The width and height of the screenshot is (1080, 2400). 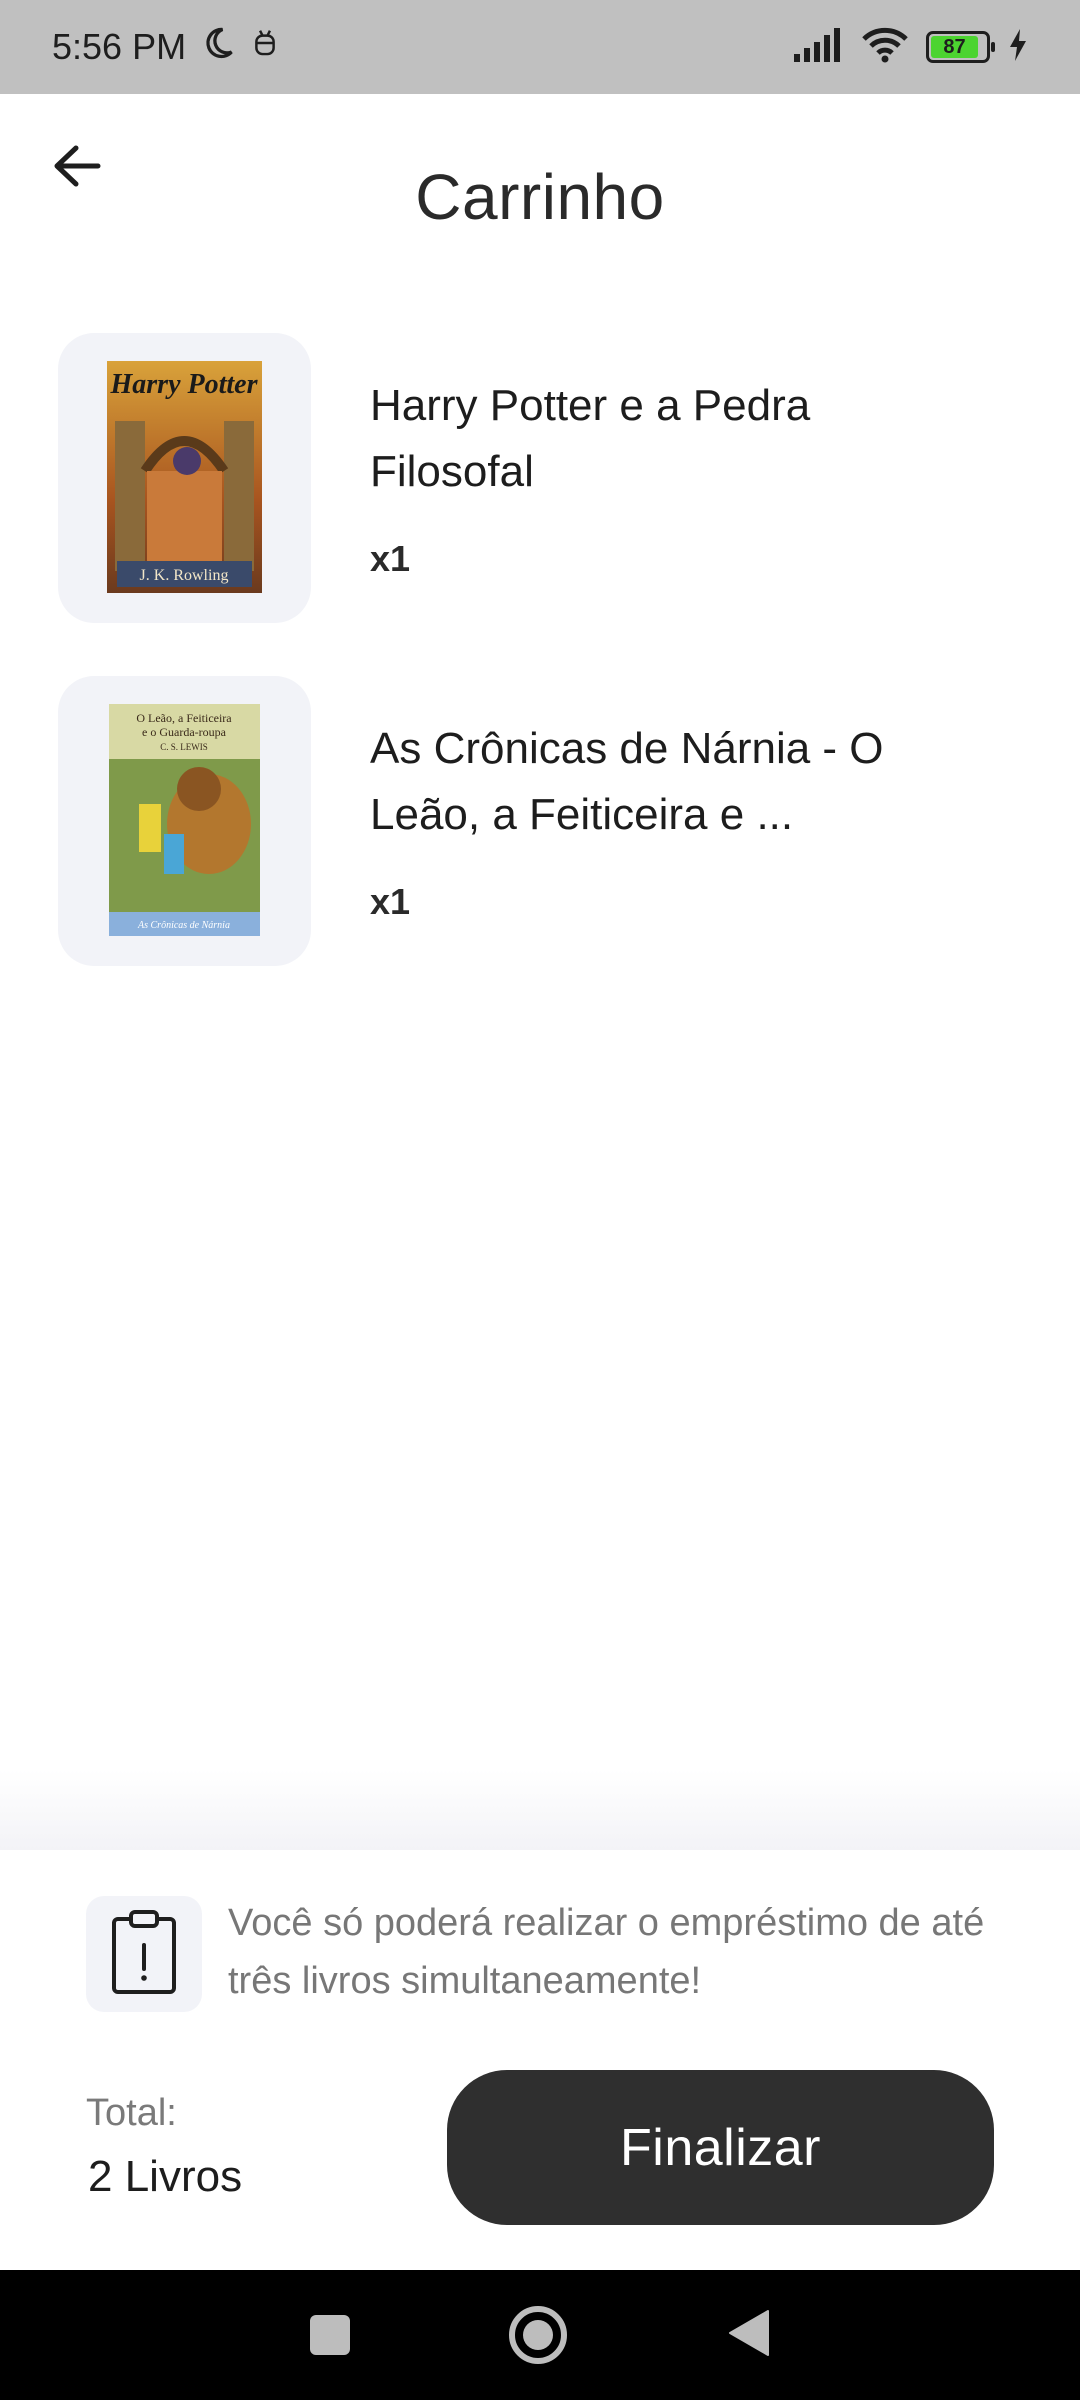 What do you see at coordinates (119, 46) in the screenshot?
I see `status-time: 5:56 PM` at bounding box center [119, 46].